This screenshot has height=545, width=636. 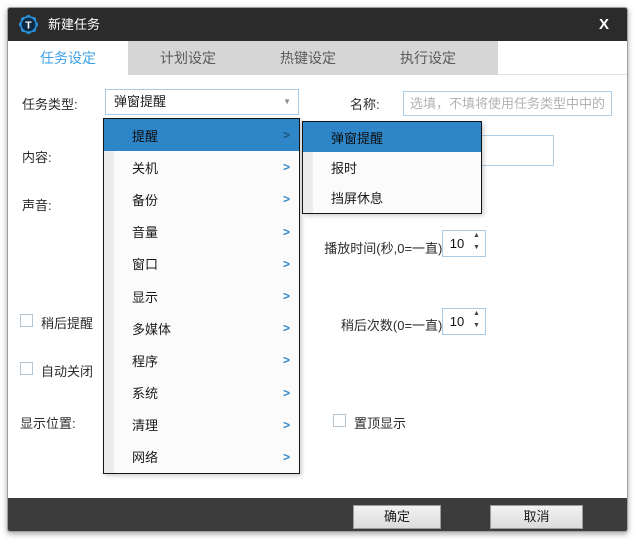 I want to click on menu-item-label: 音量, so click(x=145, y=233).